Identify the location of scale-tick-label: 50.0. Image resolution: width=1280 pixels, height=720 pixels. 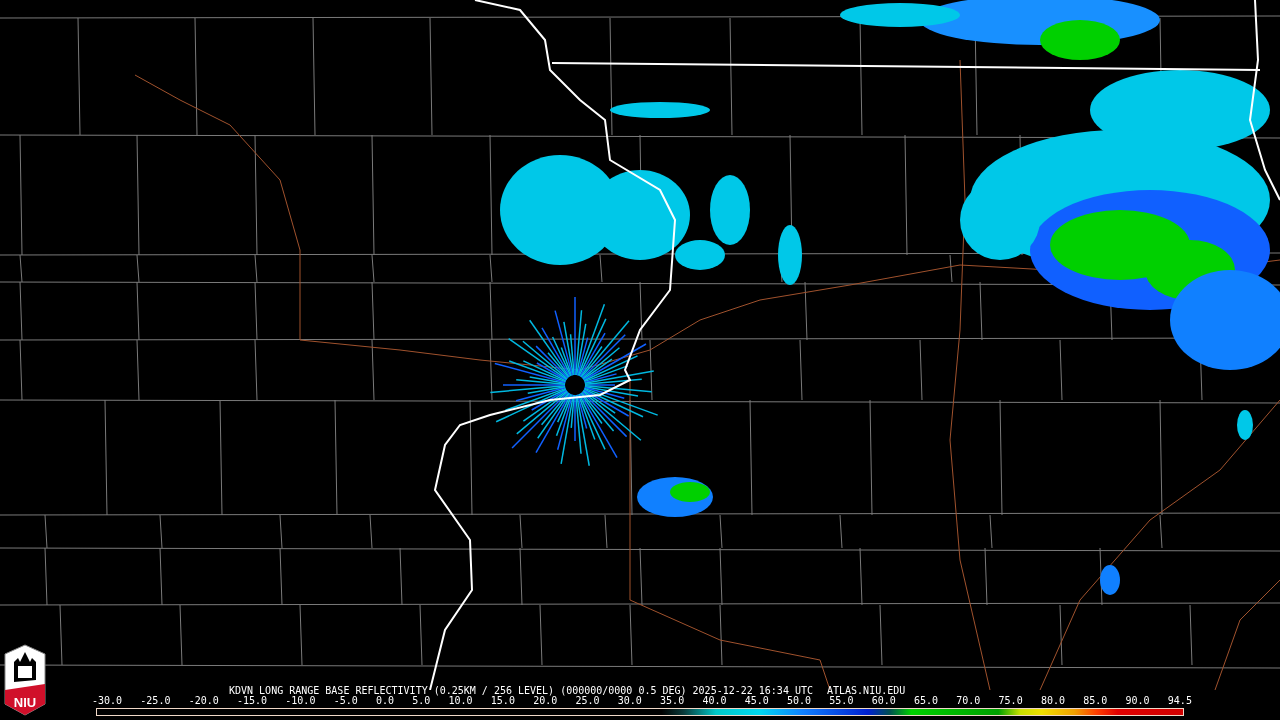
(799, 701).